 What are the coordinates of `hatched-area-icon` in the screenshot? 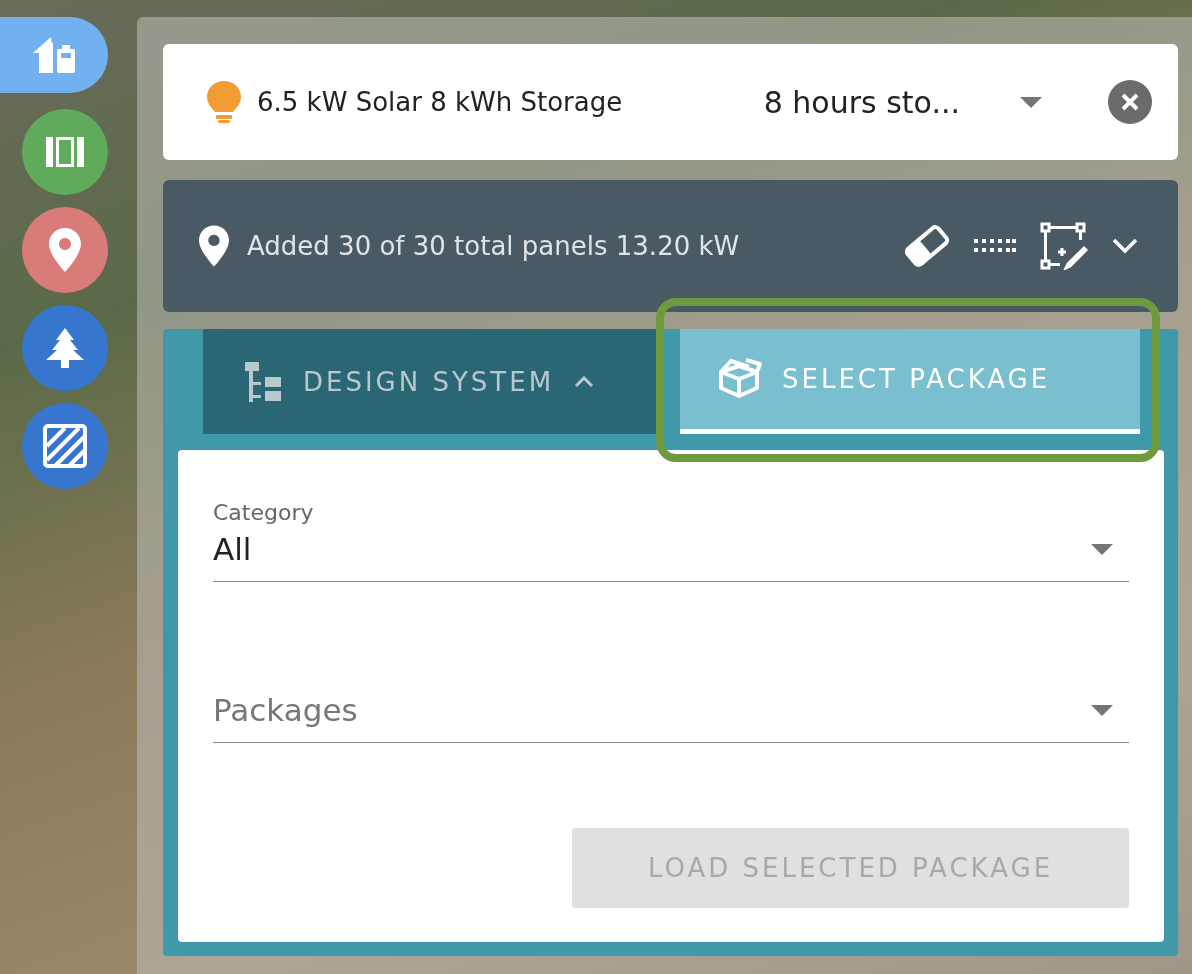 It's located at (65, 446).